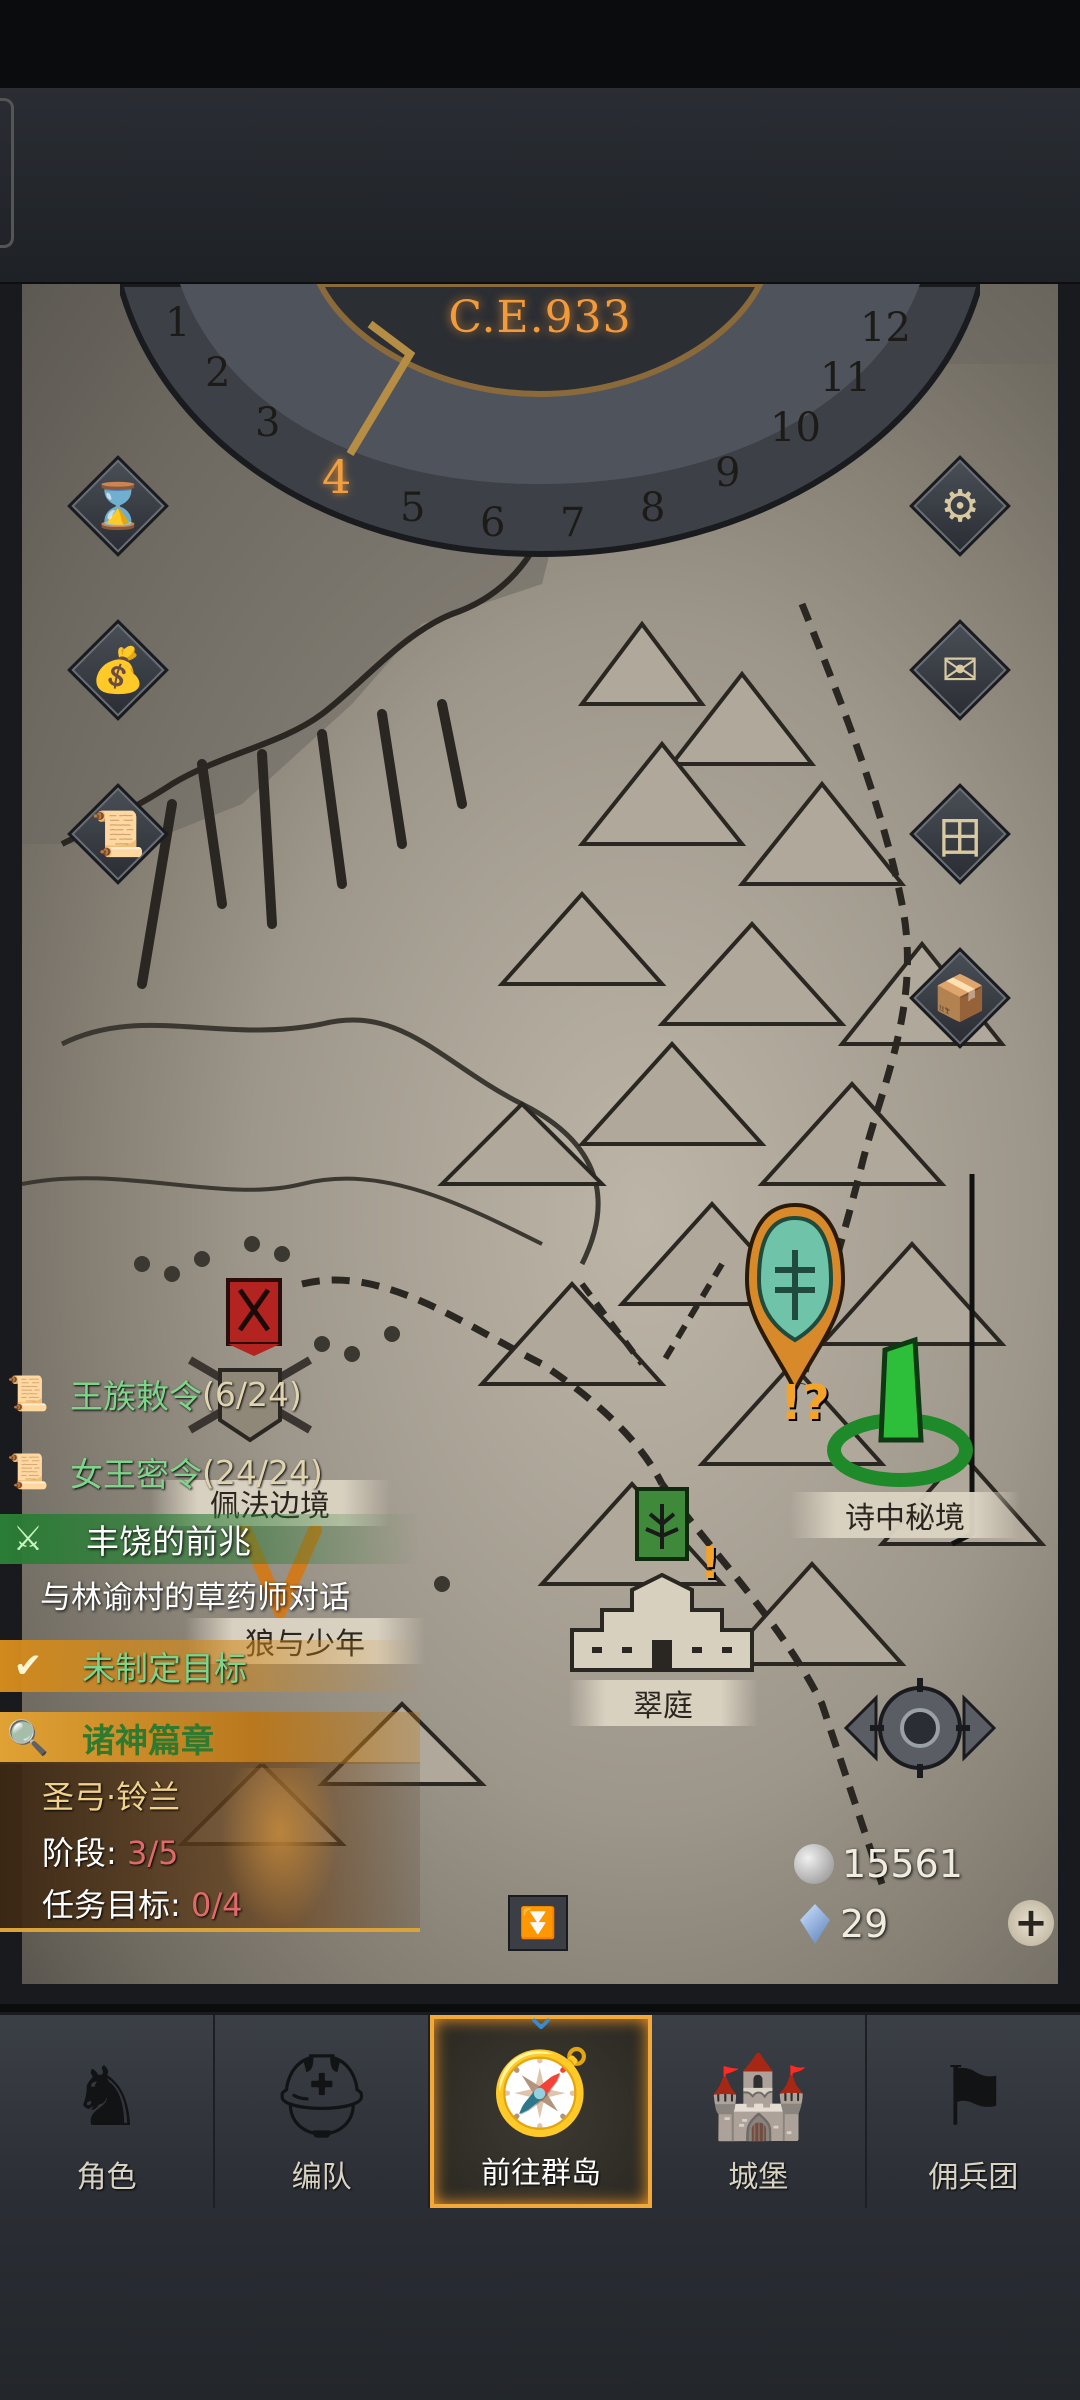 This screenshot has height=2400, width=1080. Describe the element at coordinates (106, 2177) in the screenshot. I see `nav-label: 角色` at that location.